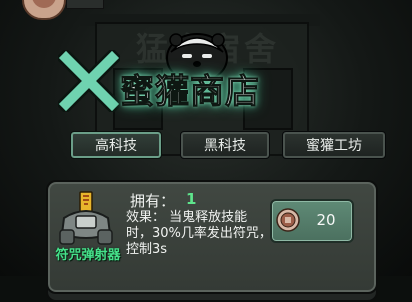 This screenshot has width=412, height=302. Describe the element at coordinates (153, 201) in the screenshot. I see `owned-label: 拥有：` at that location.